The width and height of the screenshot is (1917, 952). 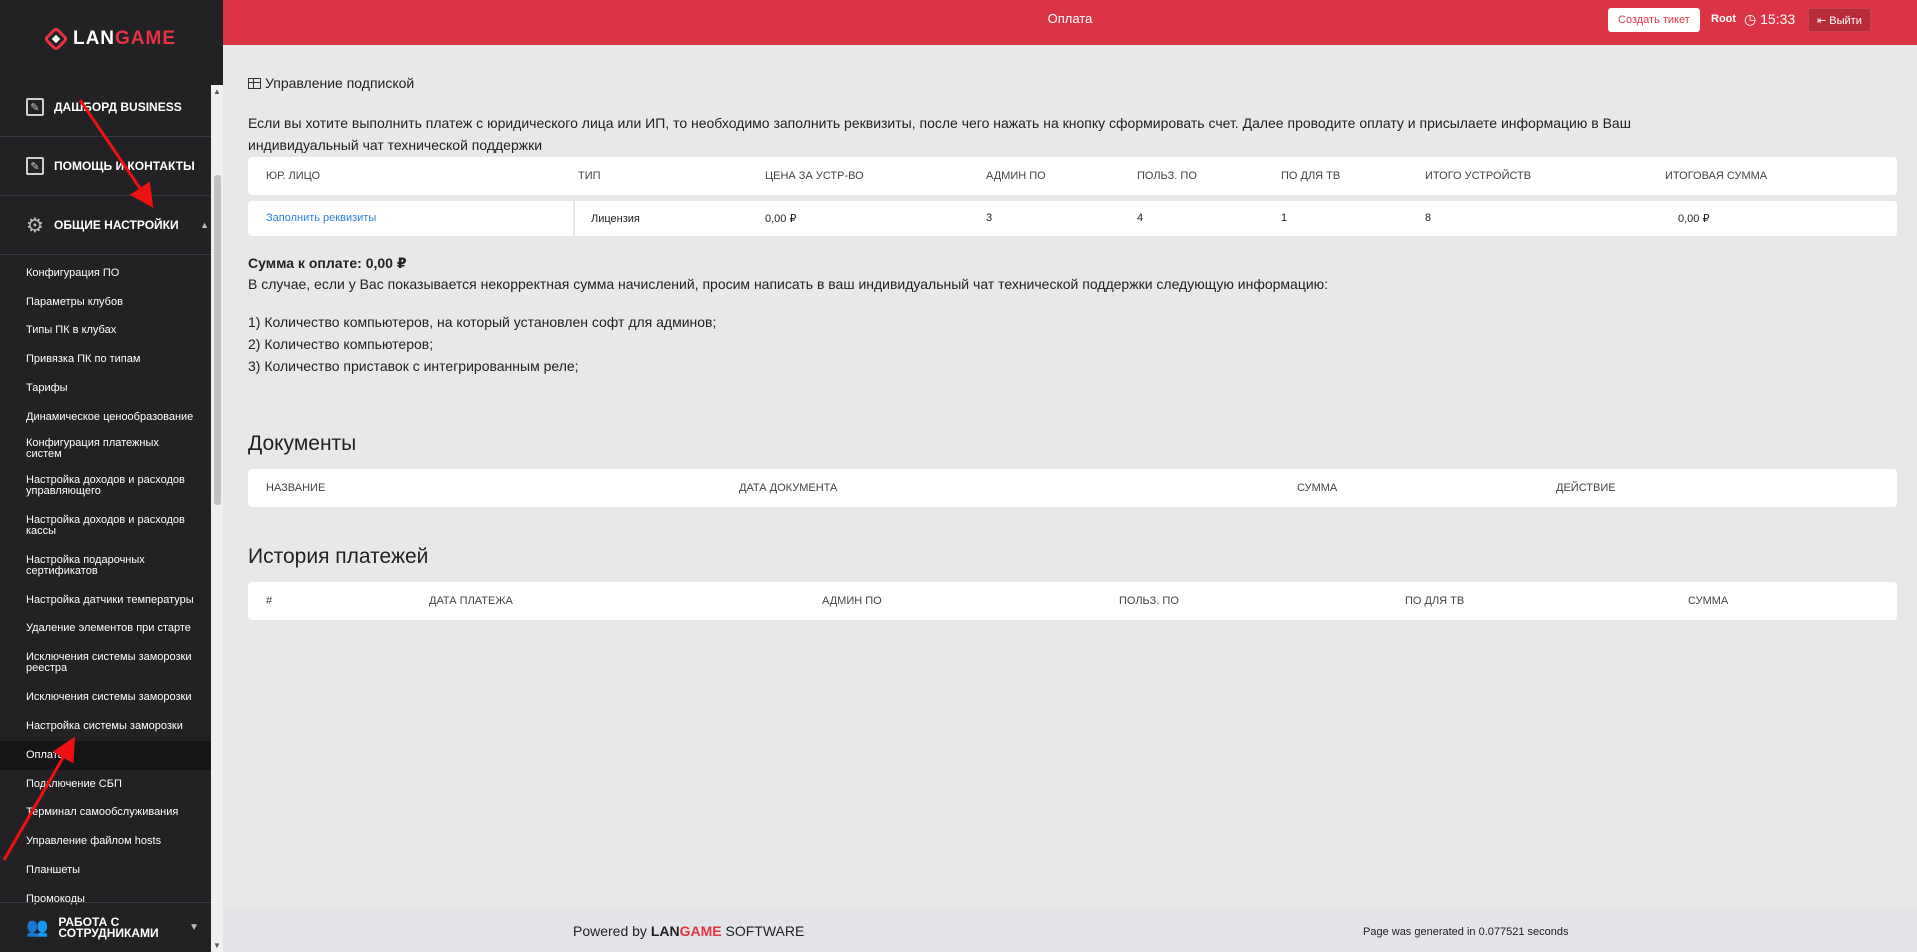 What do you see at coordinates (471, 601) in the screenshot?
I see `column-header: ДАТА ПЛАТЕЖА` at bounding box center [471, 601].